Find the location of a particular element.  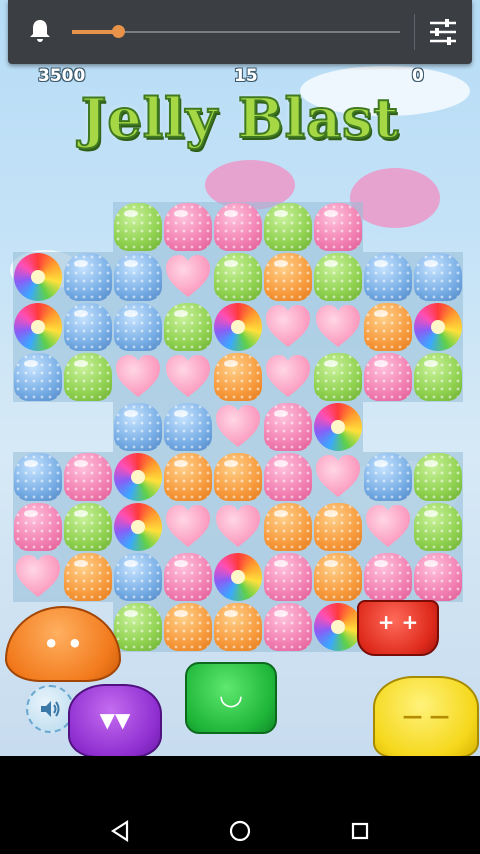

volume-slider is located at coordinates (236, 32).